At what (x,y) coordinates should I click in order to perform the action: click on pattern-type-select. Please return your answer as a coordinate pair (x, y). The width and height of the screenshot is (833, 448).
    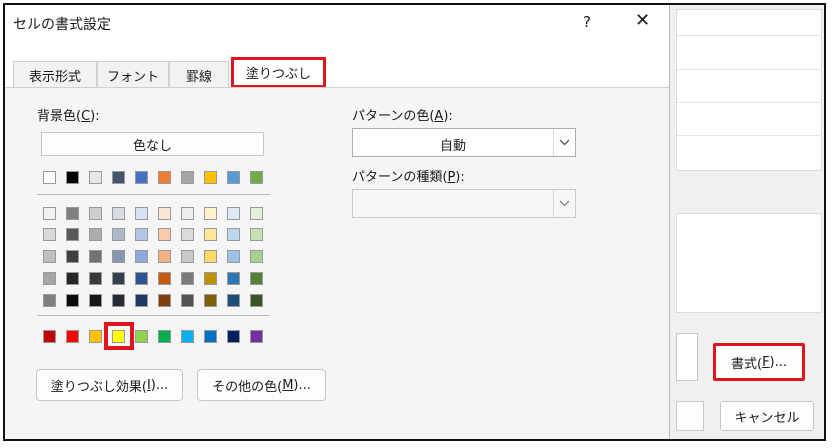
    Looking at the image, I should click on (464, 203).